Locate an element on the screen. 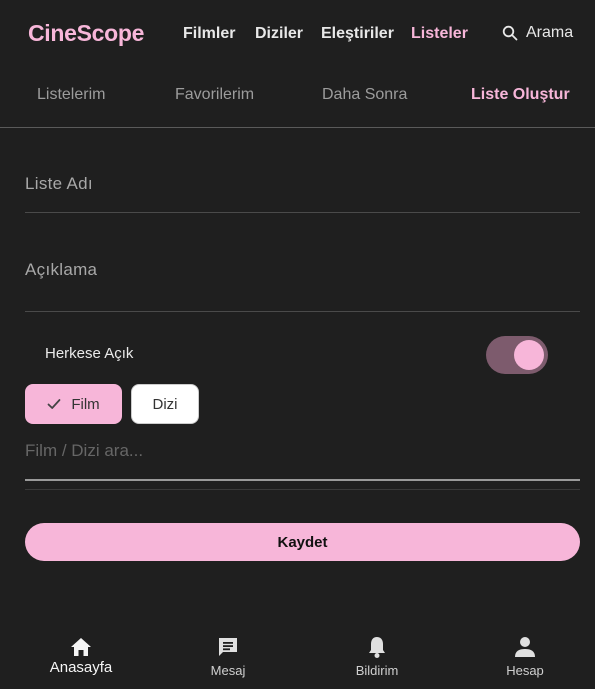 This screenshot has height=689, width=595. bottom-nav-label: Bildirim is located at coordinates (377, 670).